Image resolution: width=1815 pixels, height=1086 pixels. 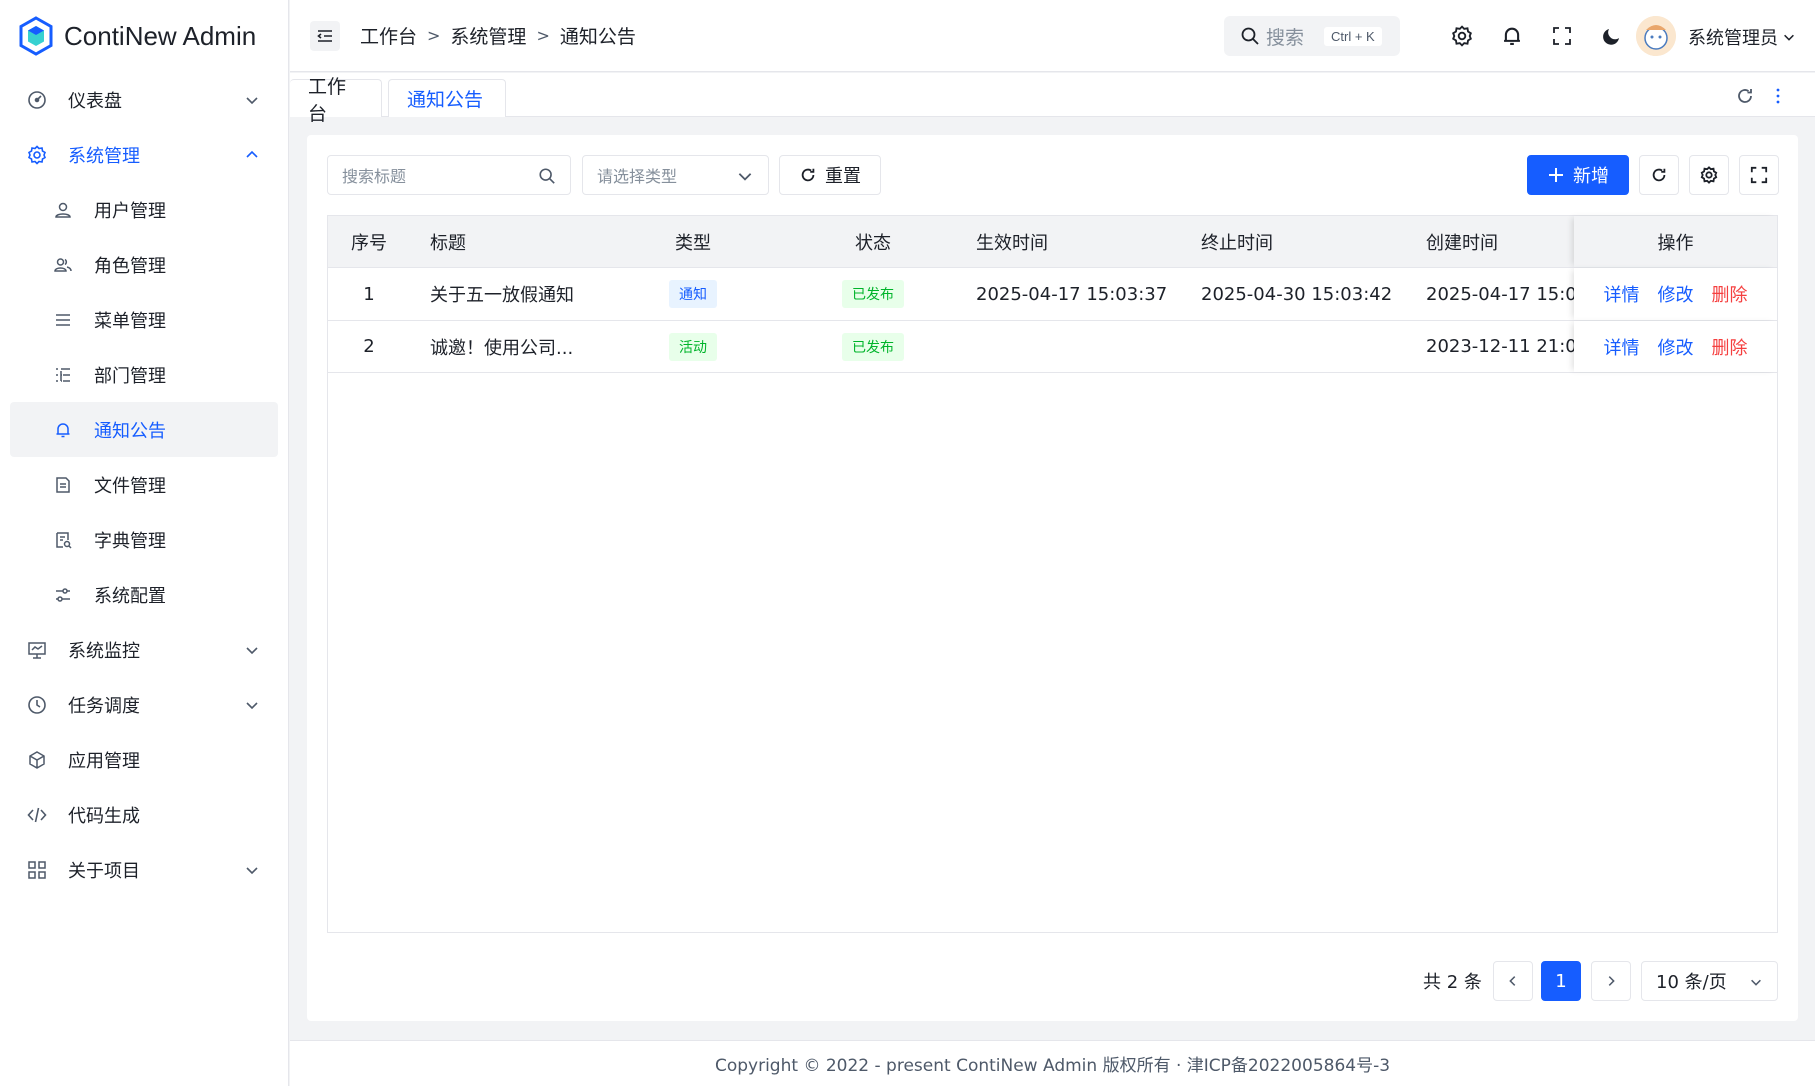 What do you see at coordinates (369, 294) in the screenshot?
I see `cell-index: 1` at bounding box center [369, 294].